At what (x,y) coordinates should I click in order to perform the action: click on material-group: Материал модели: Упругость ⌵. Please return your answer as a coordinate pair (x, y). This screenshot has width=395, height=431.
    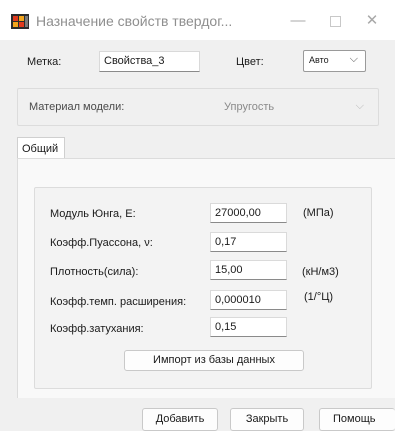
    Looking at the image, I should click on (198, 107).